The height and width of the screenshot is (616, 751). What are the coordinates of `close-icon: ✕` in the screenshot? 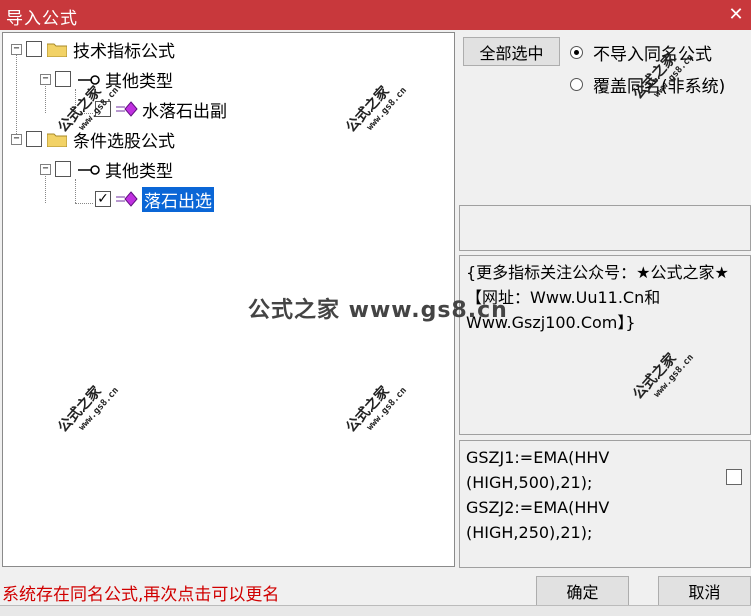 It's located at (736, 15).